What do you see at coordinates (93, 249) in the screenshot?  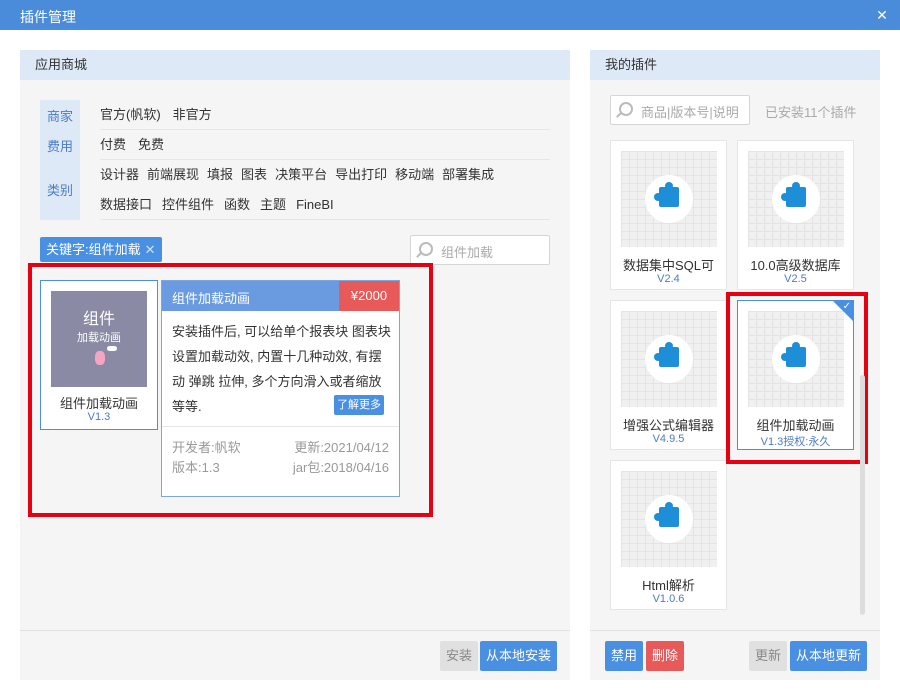 I see `keyword-tag-label: 关键字:组件加载` at bounding box center [93, 249].